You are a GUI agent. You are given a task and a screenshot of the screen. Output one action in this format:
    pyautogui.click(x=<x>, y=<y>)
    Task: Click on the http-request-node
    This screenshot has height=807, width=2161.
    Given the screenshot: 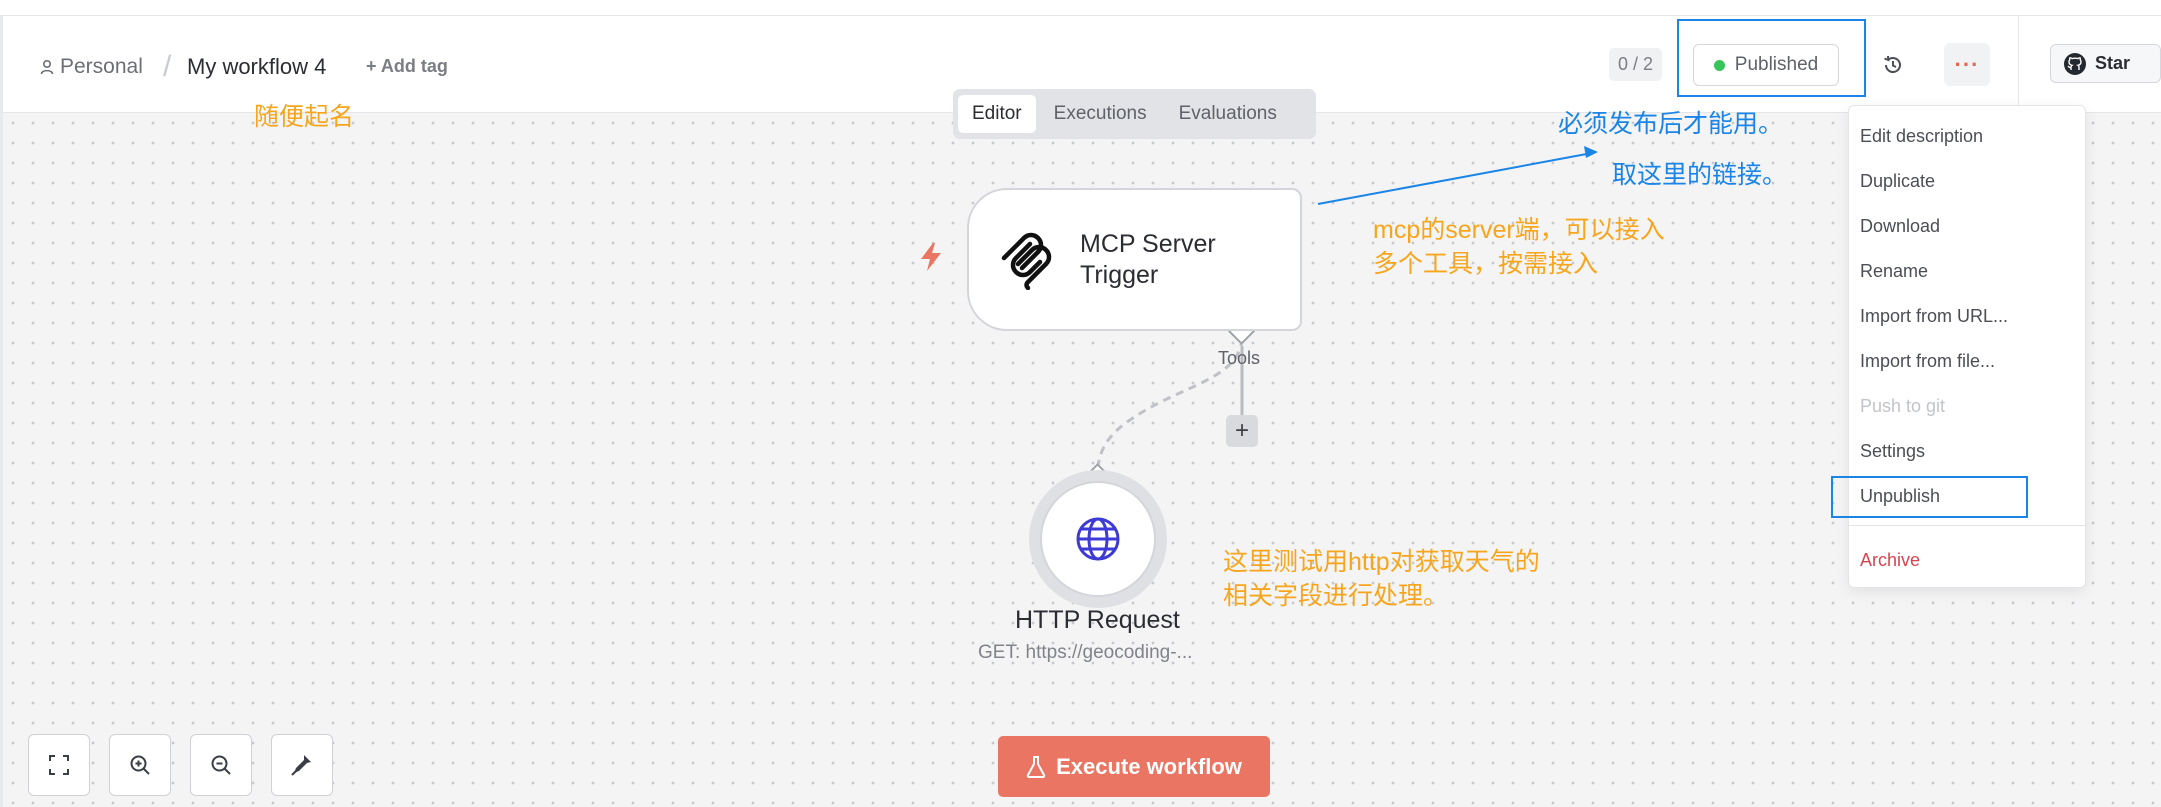 What is the action you would take?
    pyautogui.click(x=1098, y=539)
    